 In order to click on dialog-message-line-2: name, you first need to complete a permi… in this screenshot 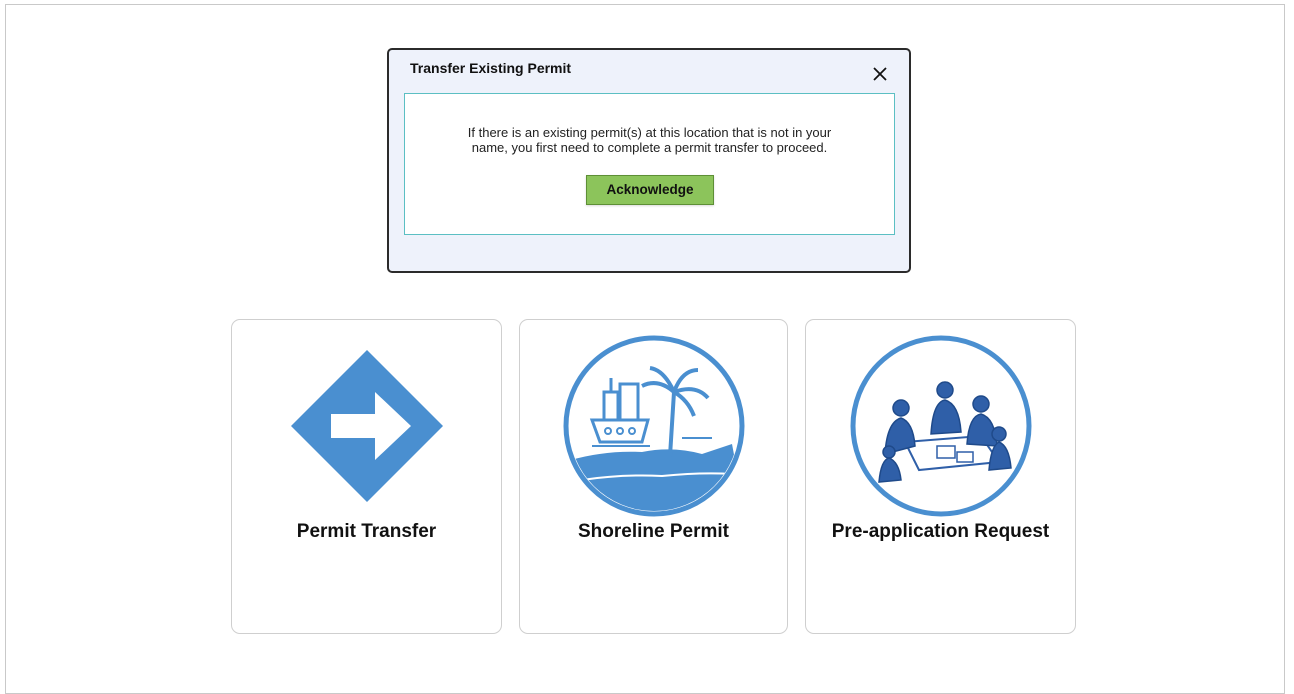, I will do `click(649, 147)`.